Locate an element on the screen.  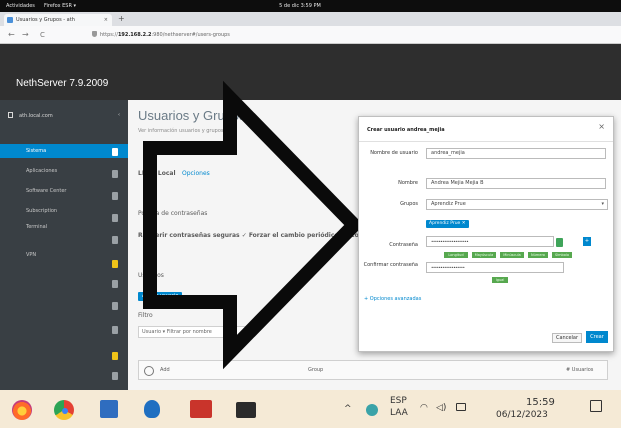
onedrive-icon is located at coordinates (372, 410).